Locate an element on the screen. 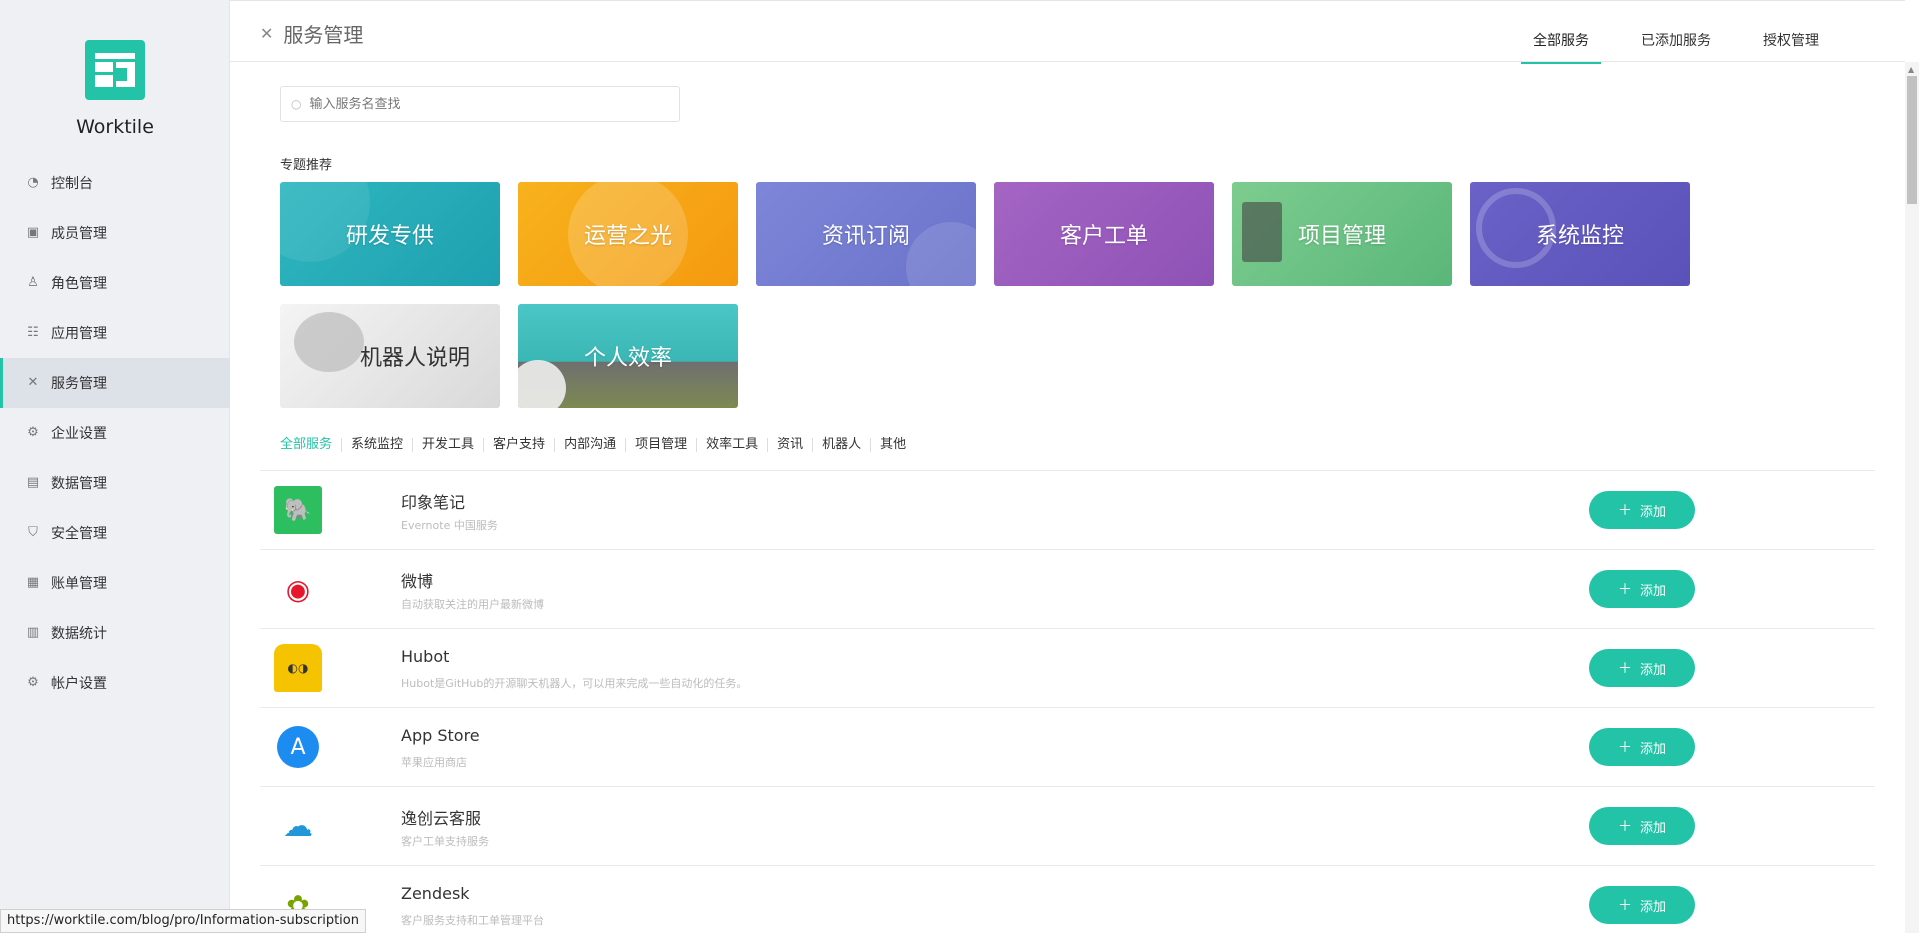  sidebar-item-label: 账单管理 is located at coordinates (79, 584).